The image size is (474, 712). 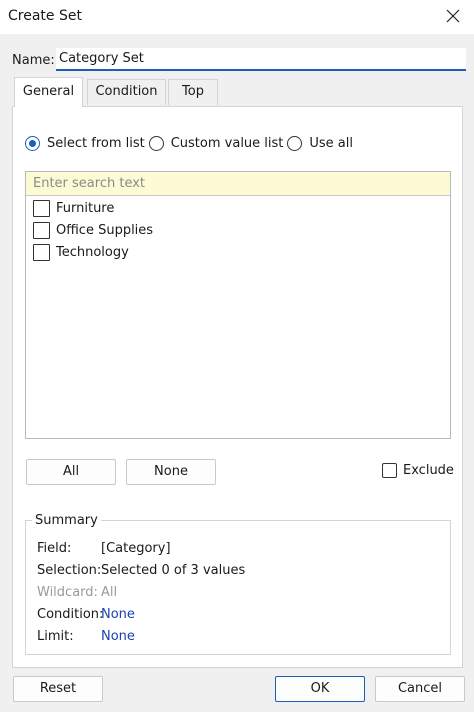 What do you see at coordinates (96, 143) in the screenshot?
I see `radio-label: Select from list` at bounding box center [96, 143].